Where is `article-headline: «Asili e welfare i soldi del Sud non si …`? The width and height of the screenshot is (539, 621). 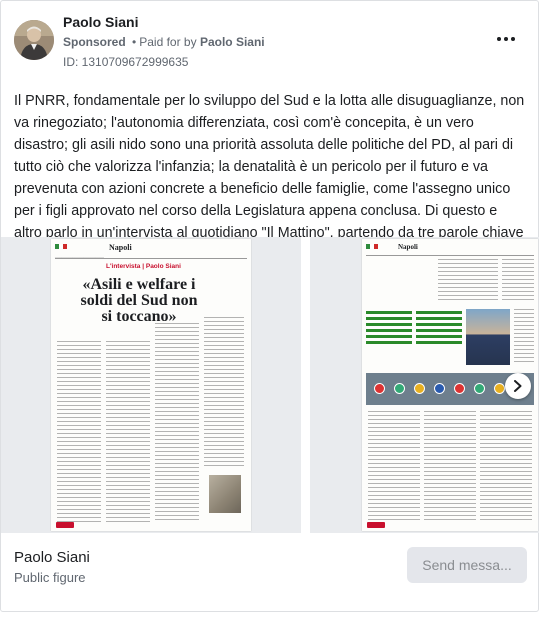
article-headline: «Asili e welfare i soldi del Sud non si … is located at coordinates (139, 300).